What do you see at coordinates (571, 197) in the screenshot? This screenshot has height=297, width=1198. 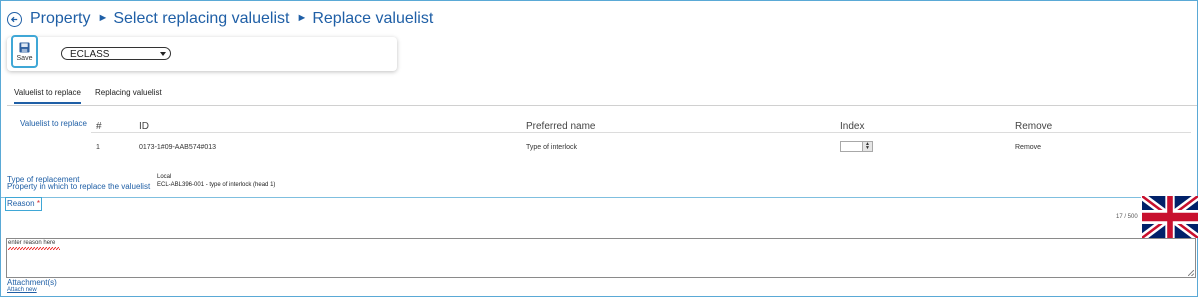 I see `reason-divider` at bounding box center [571, 197].